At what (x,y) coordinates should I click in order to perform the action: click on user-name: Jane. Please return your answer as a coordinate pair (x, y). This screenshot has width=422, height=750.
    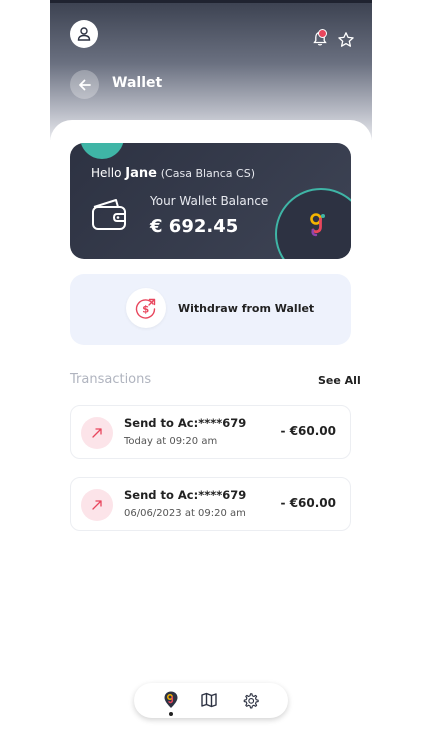
    Looking at the image, I should click on (141, 173).